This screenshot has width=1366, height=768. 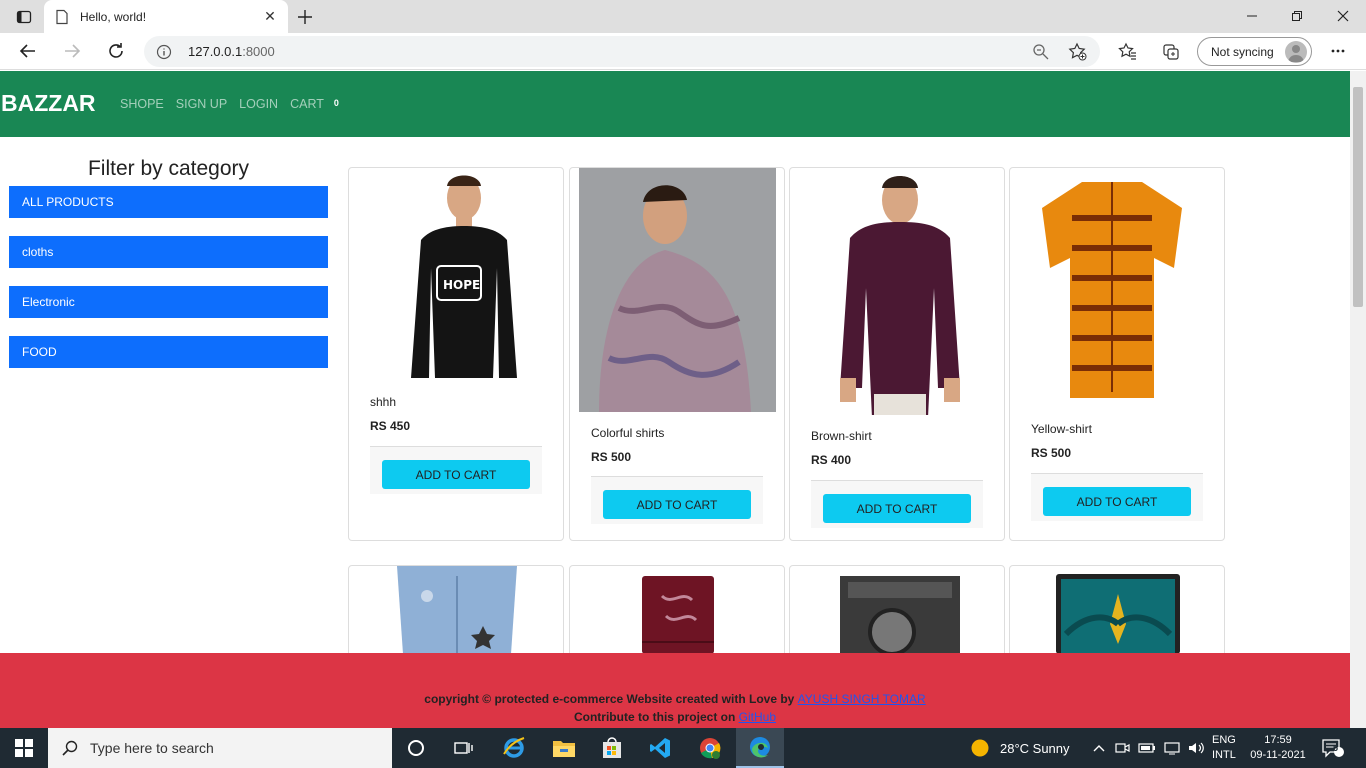 I want to click on add-favorite-icon, so click(x=1077, y=51).